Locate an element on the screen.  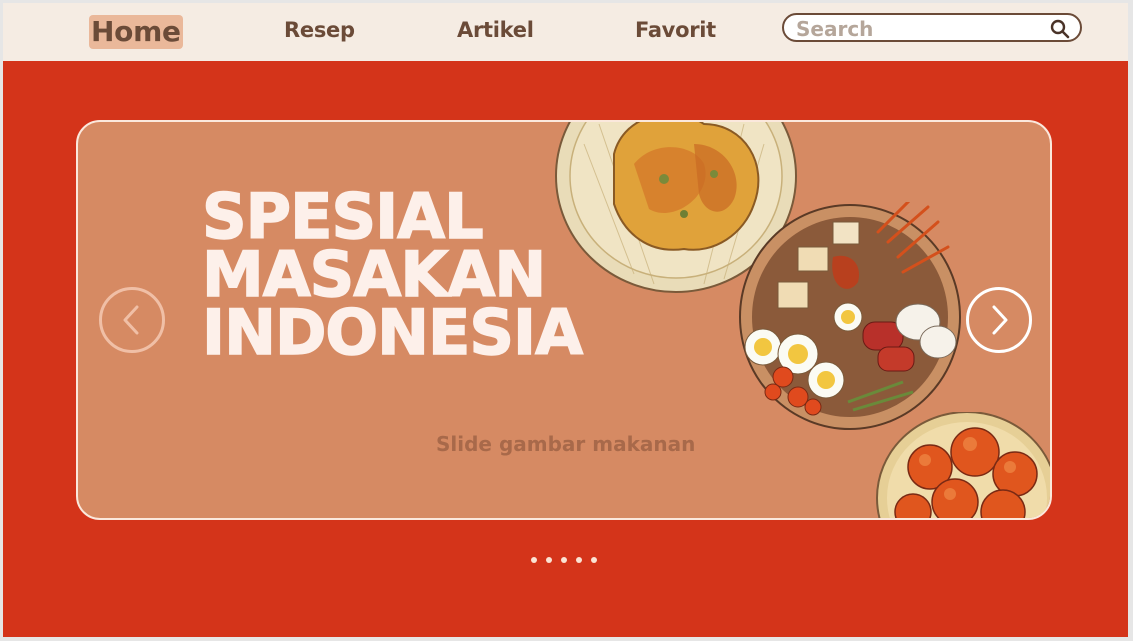
nav-item-favorit: Favorit is located at coordinates (675, 30).